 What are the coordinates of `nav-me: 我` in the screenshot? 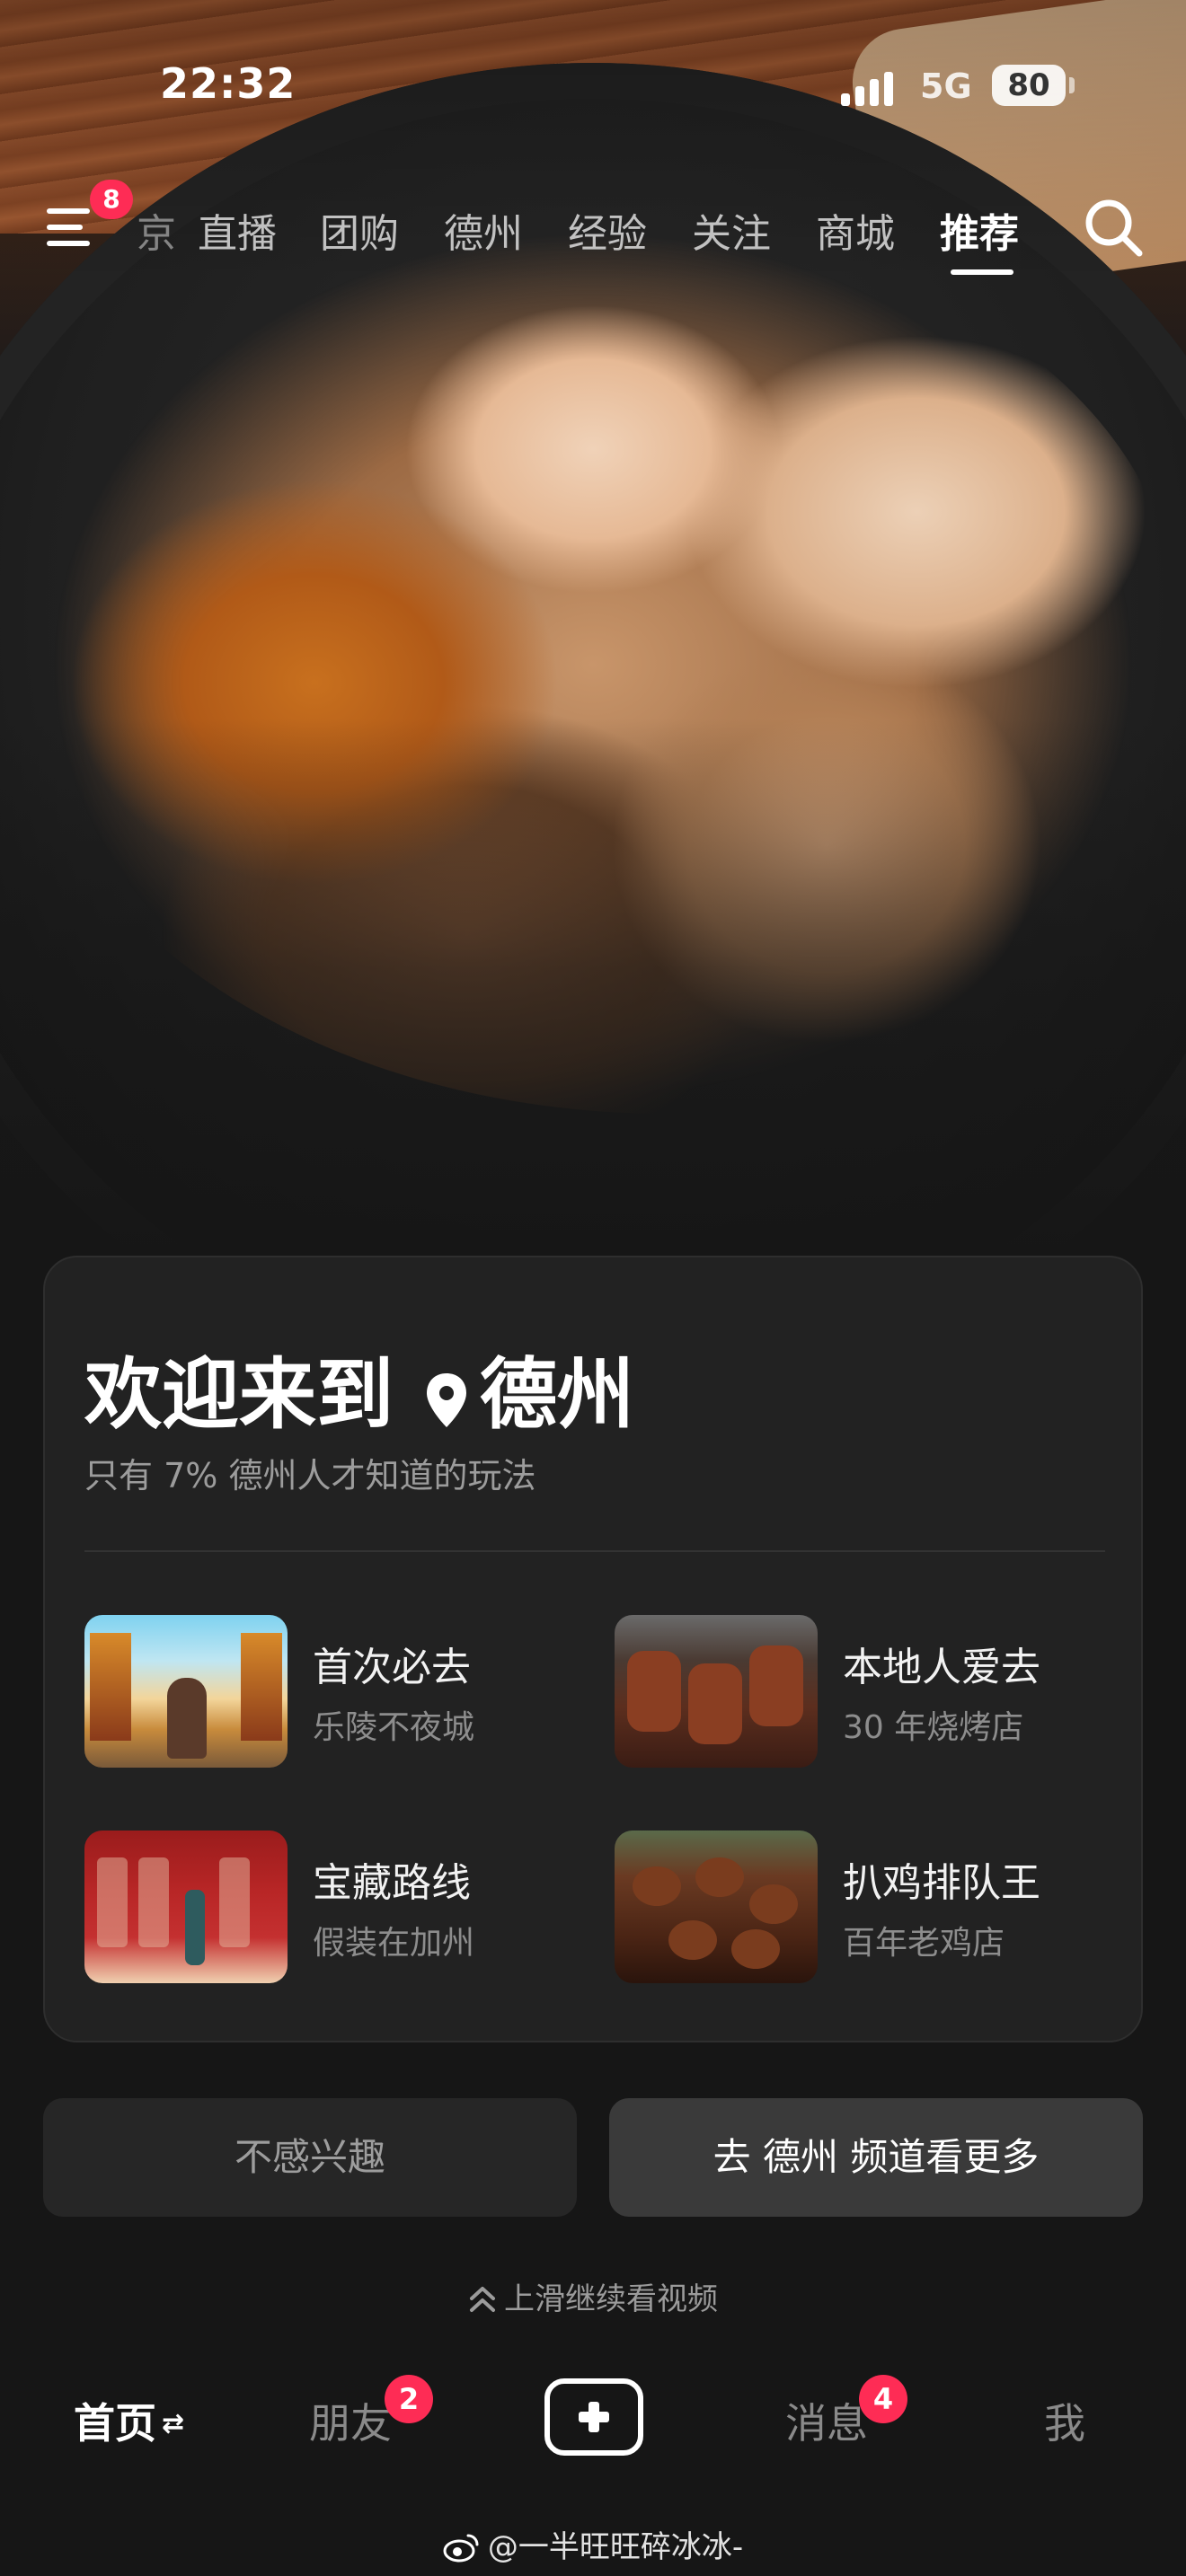 It's located at (1064, 2420).